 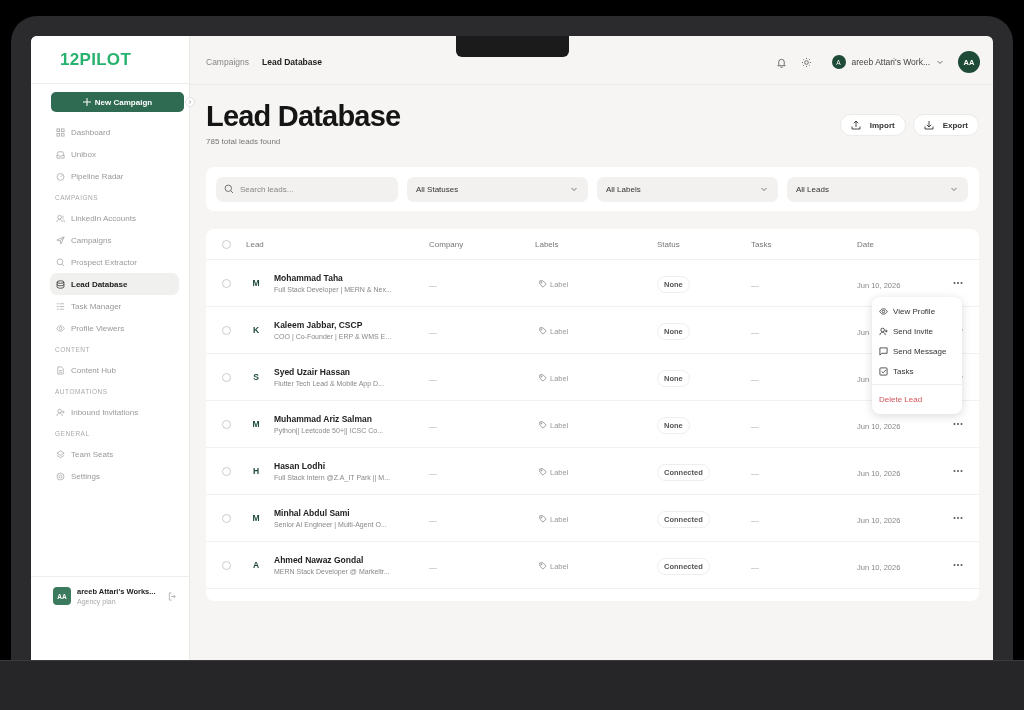 I want to click on list-icon, so click(x=60, y=306).